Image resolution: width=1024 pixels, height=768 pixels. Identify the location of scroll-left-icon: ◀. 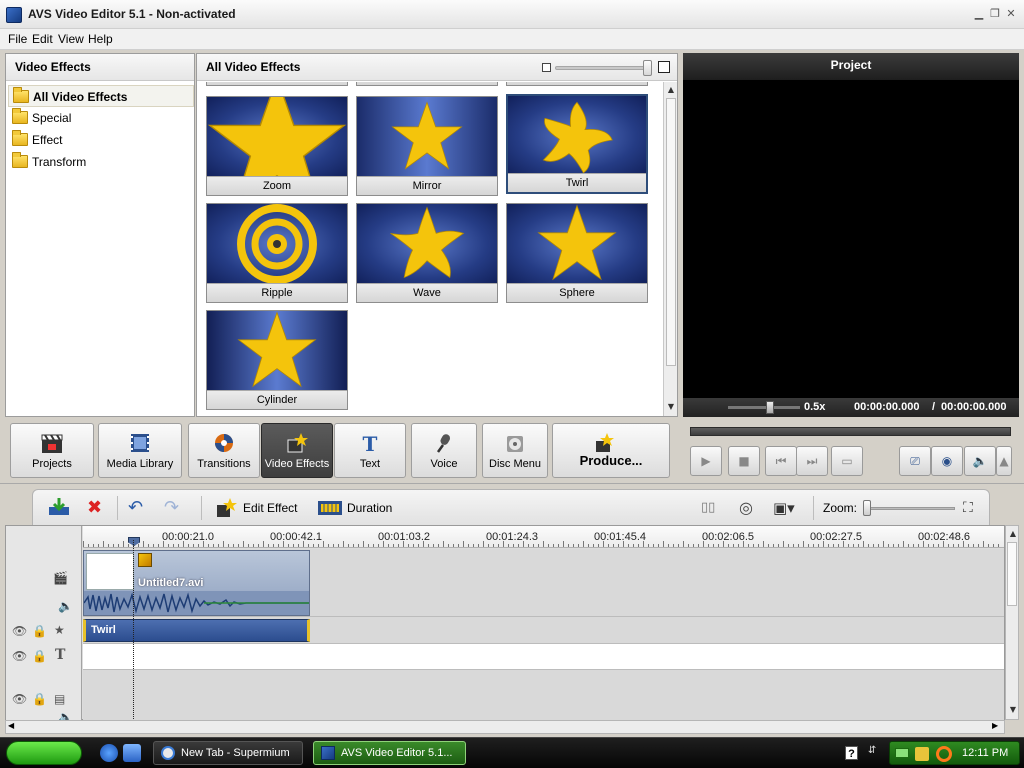
(11, 725).